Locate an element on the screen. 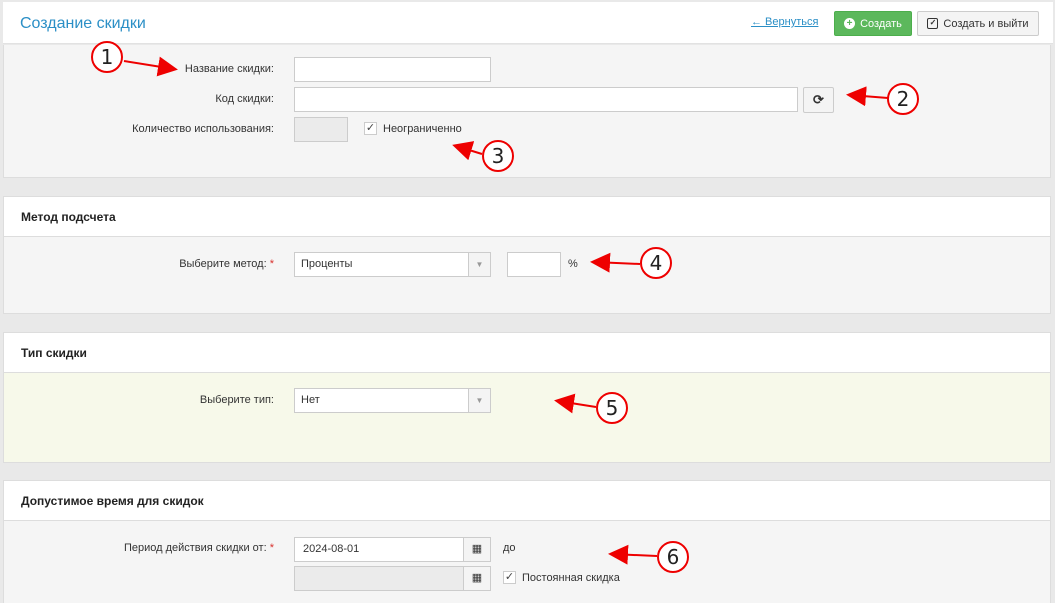 The image size is (1055, 603). annotation-4: 4 is located at coordinates (656, 263).